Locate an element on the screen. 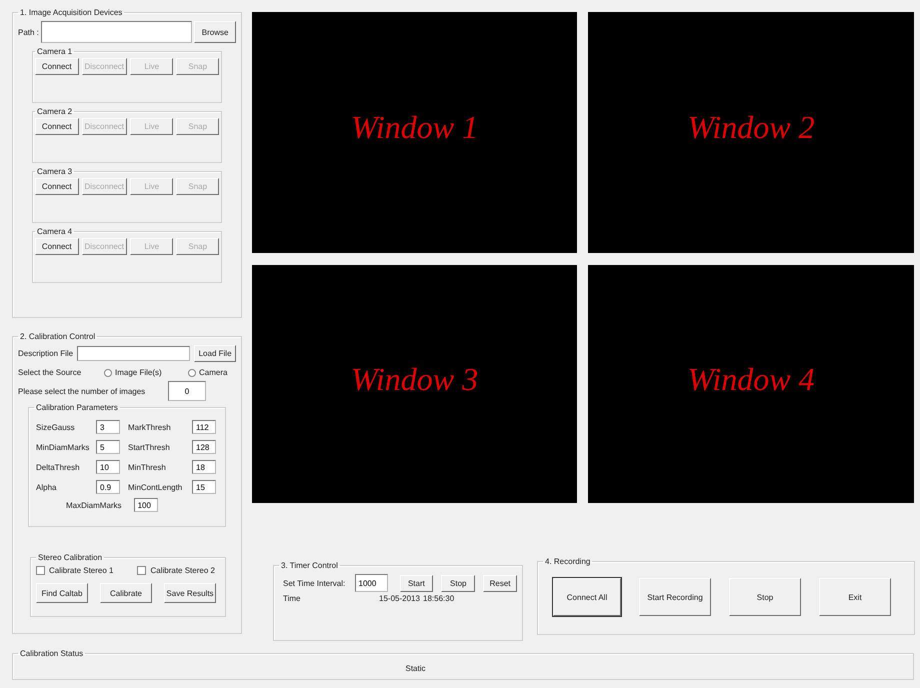 The width and height of the screenshot is (920, 688). group-title: Camera 4 is located at coordinates (55, 231).